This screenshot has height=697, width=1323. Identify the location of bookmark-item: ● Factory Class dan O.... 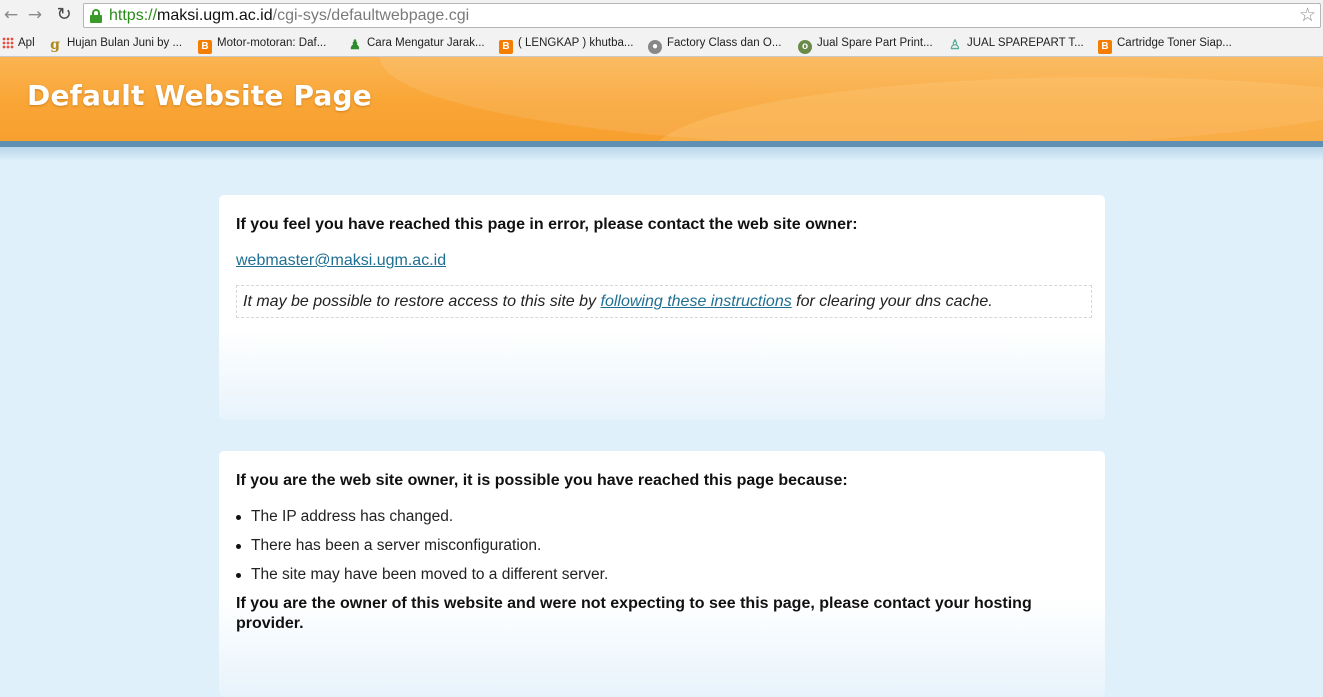
(715, 44).